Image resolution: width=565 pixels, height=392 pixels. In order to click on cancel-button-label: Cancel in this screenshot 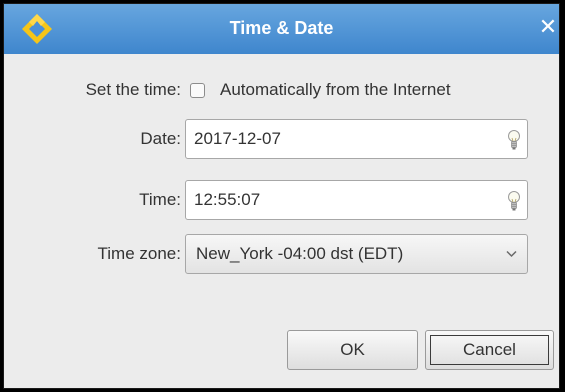, I will do `click(489, 350)`.